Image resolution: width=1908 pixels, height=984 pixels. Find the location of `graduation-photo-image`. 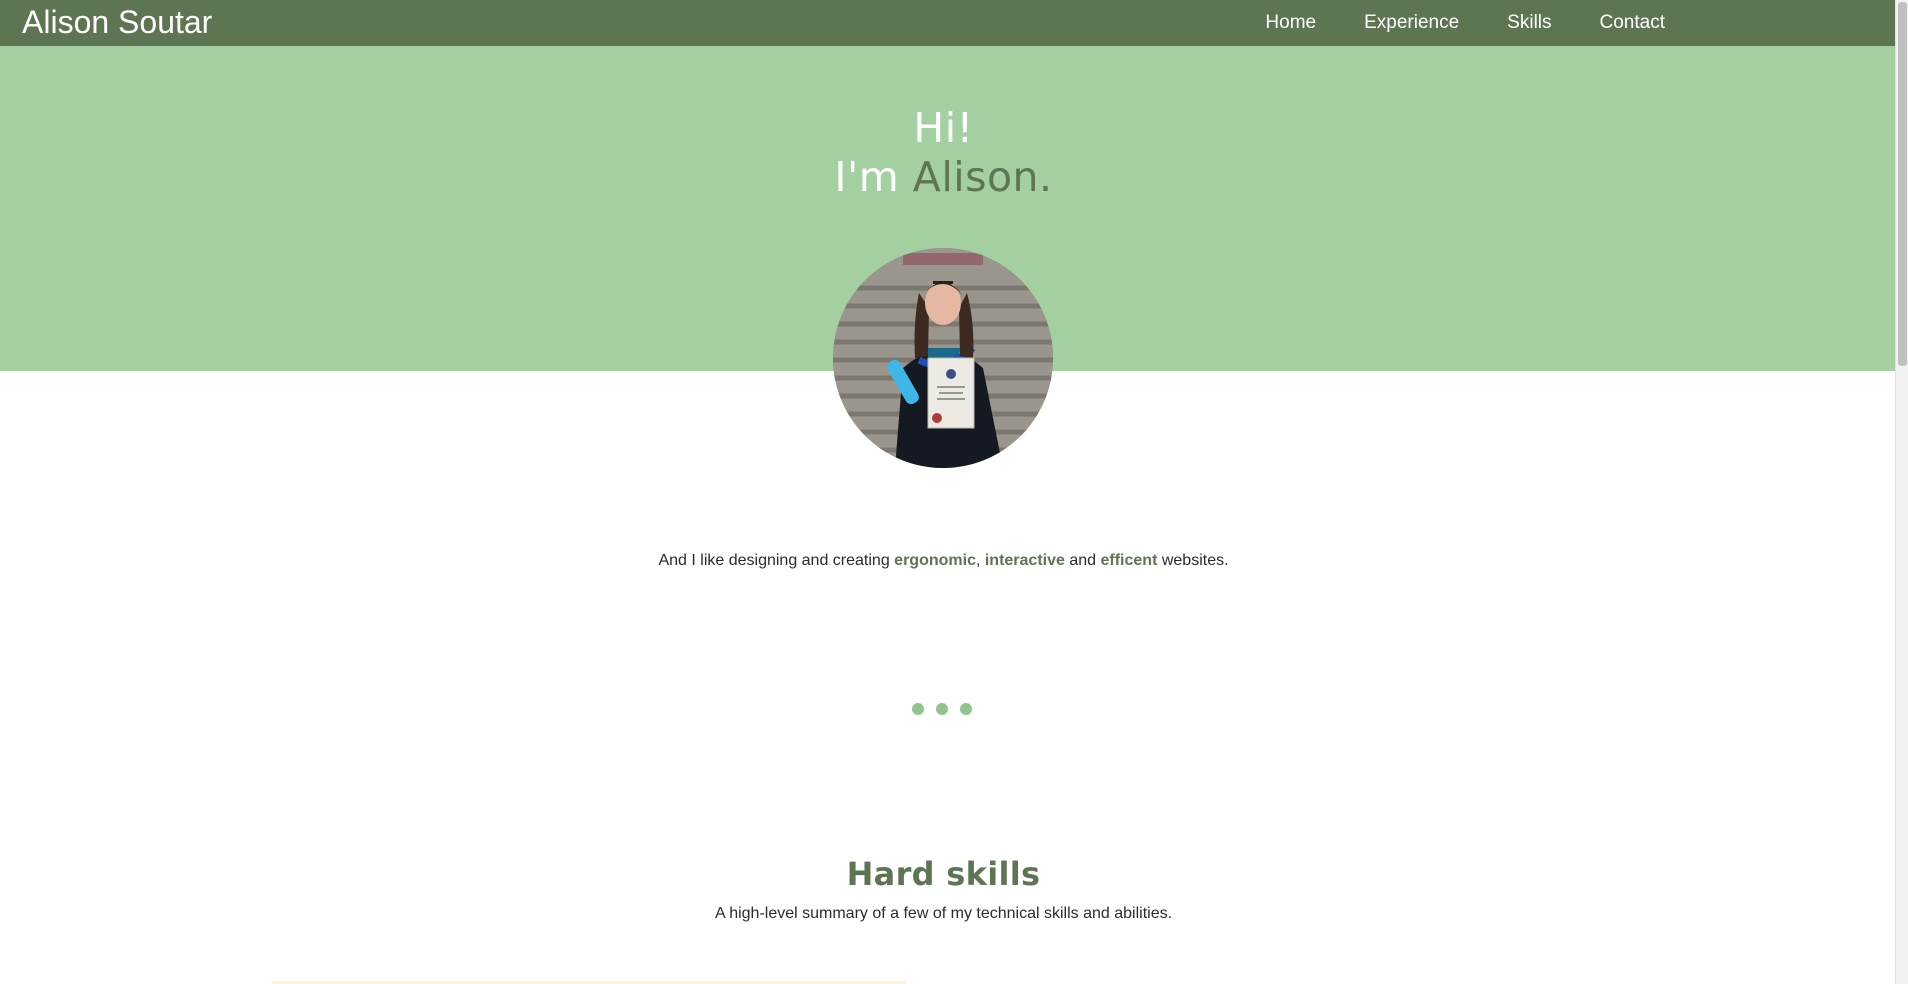

graduation-photo-image is located at coordinates (943, 358).